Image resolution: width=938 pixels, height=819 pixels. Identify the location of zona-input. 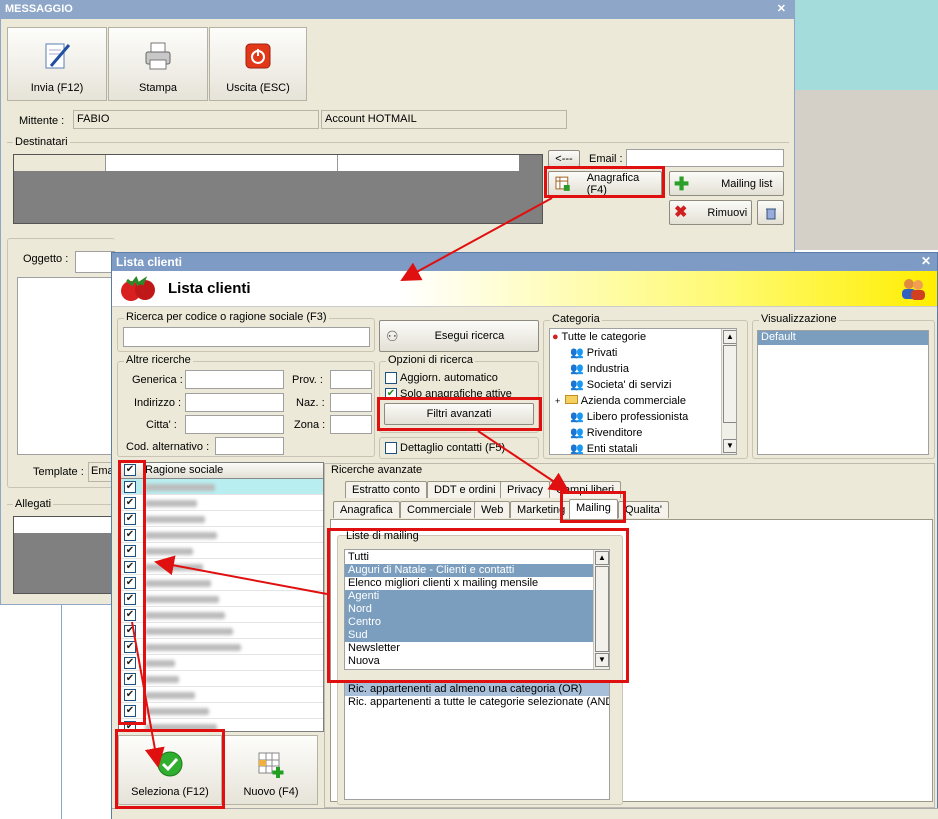
(351, 424).